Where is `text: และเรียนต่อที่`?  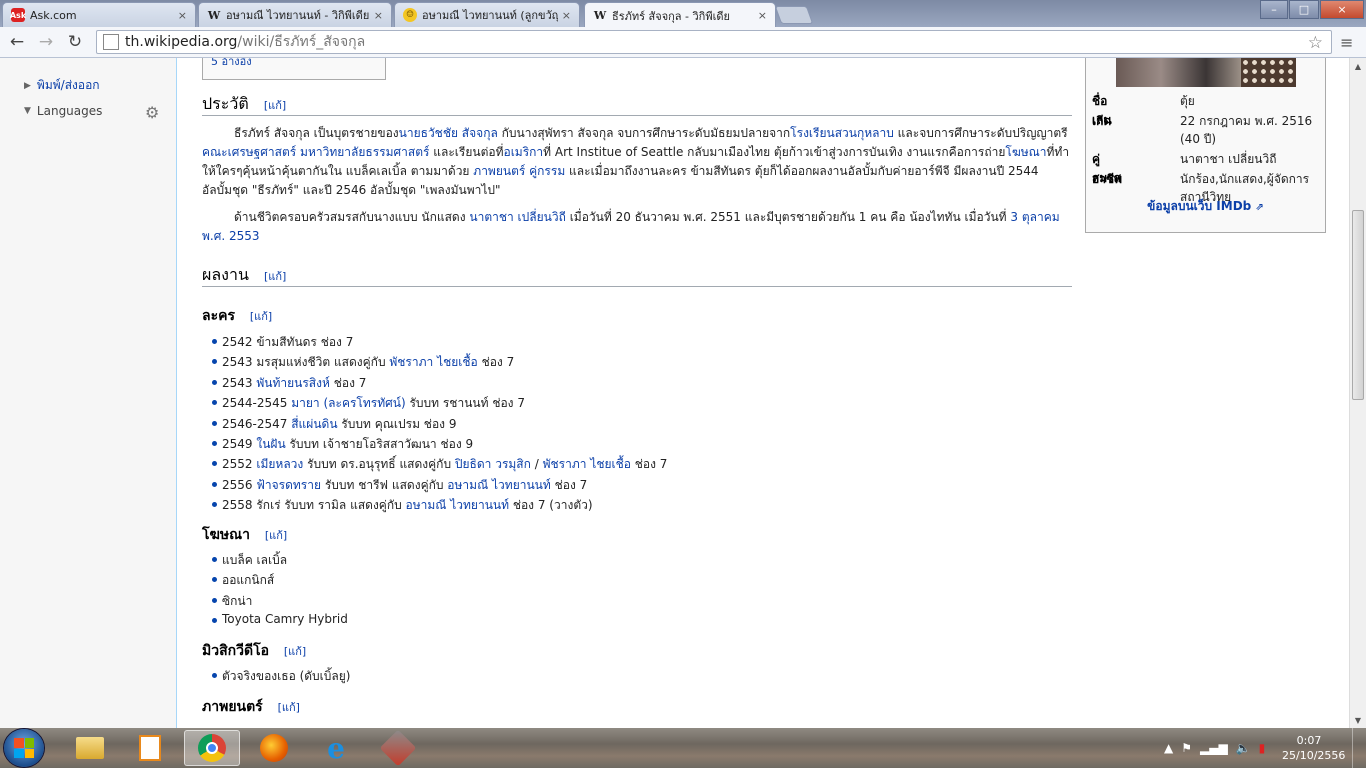
text: และเรียนต่อที่ is located at coordinates (466, 152).